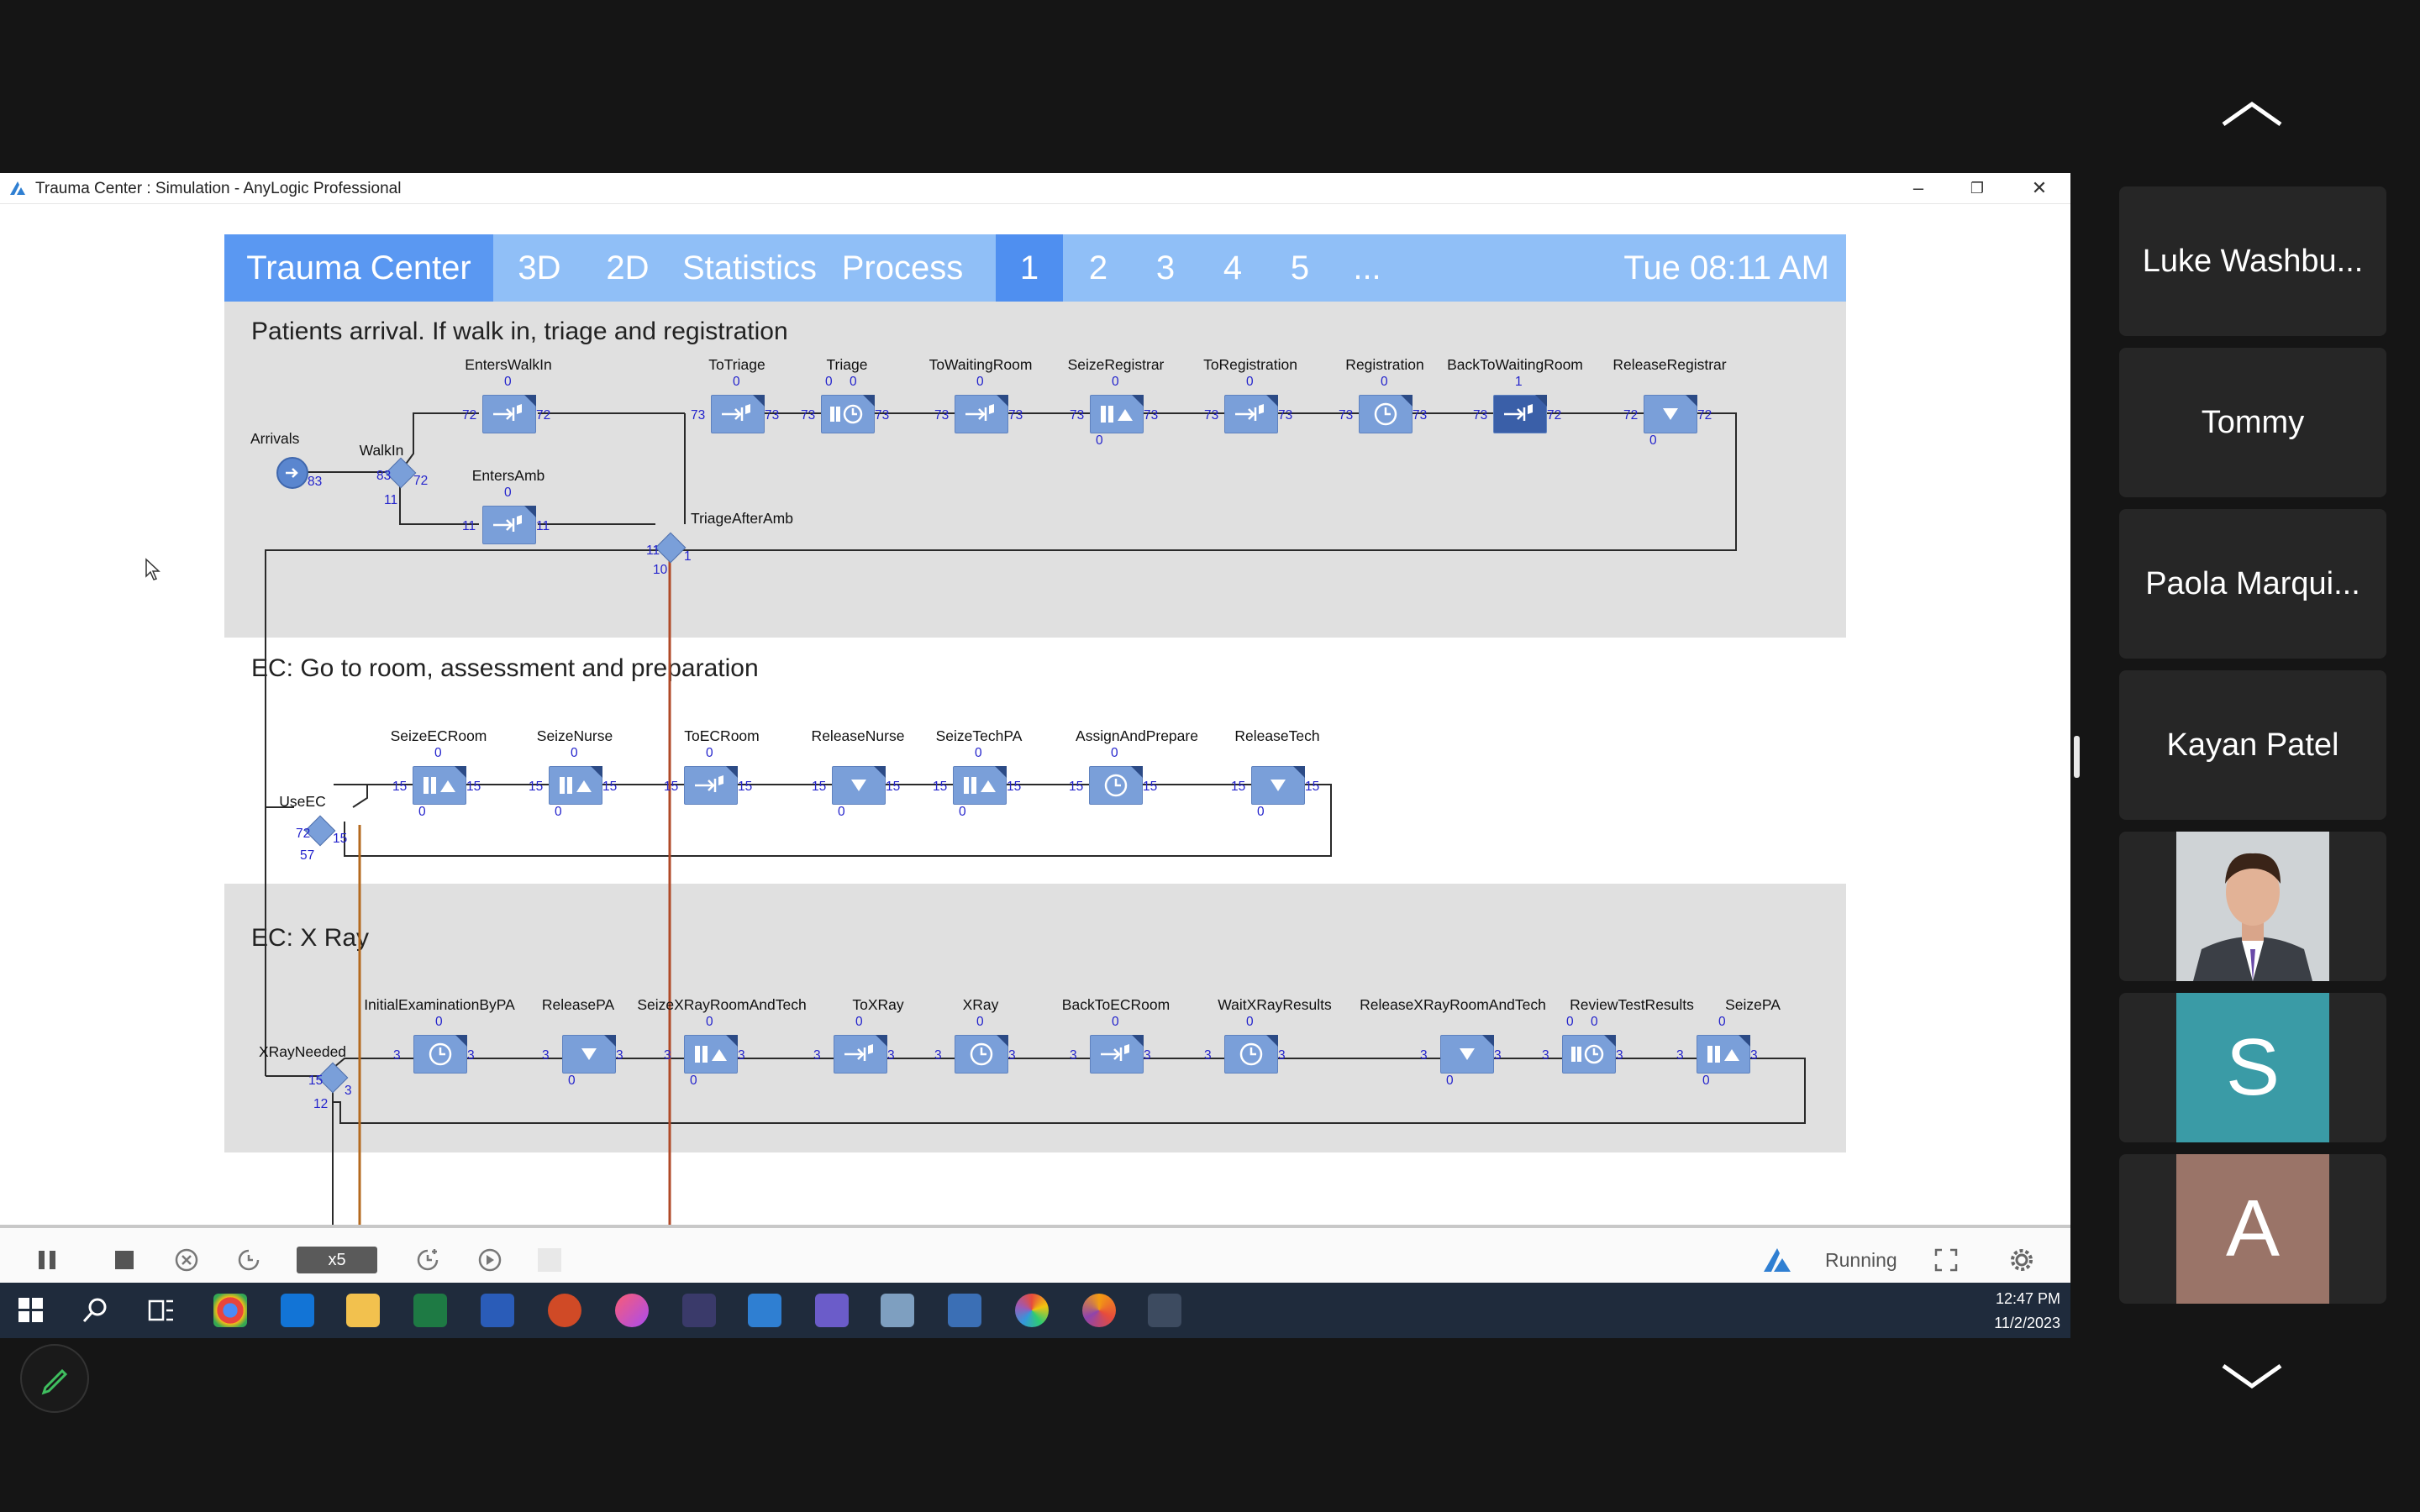 The height and width of the screenshot is (1512, 2420). I want to click on selectoutput-triageafteramb, so click(671, 548).